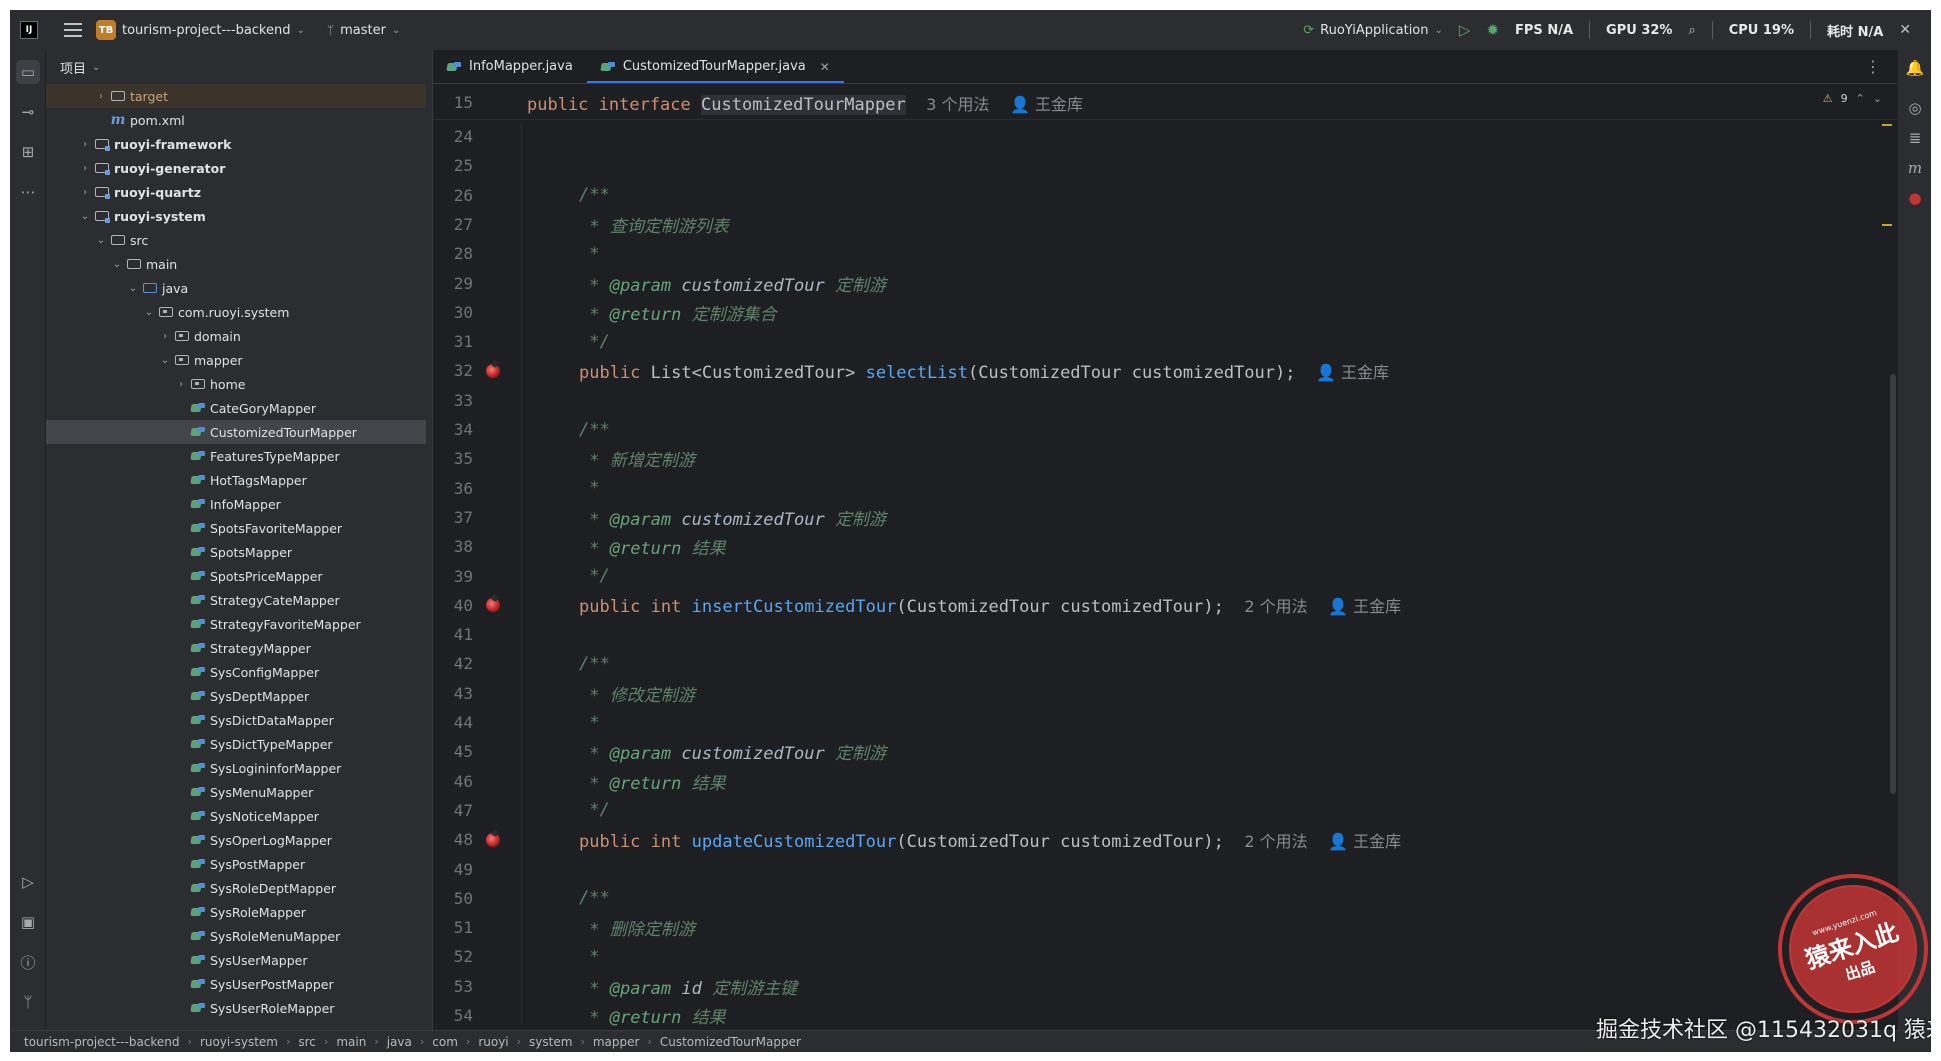  Describe the element at coordinates (236, 864) in the screenshot. I see `tree-row: SysPostMapper` at that location.